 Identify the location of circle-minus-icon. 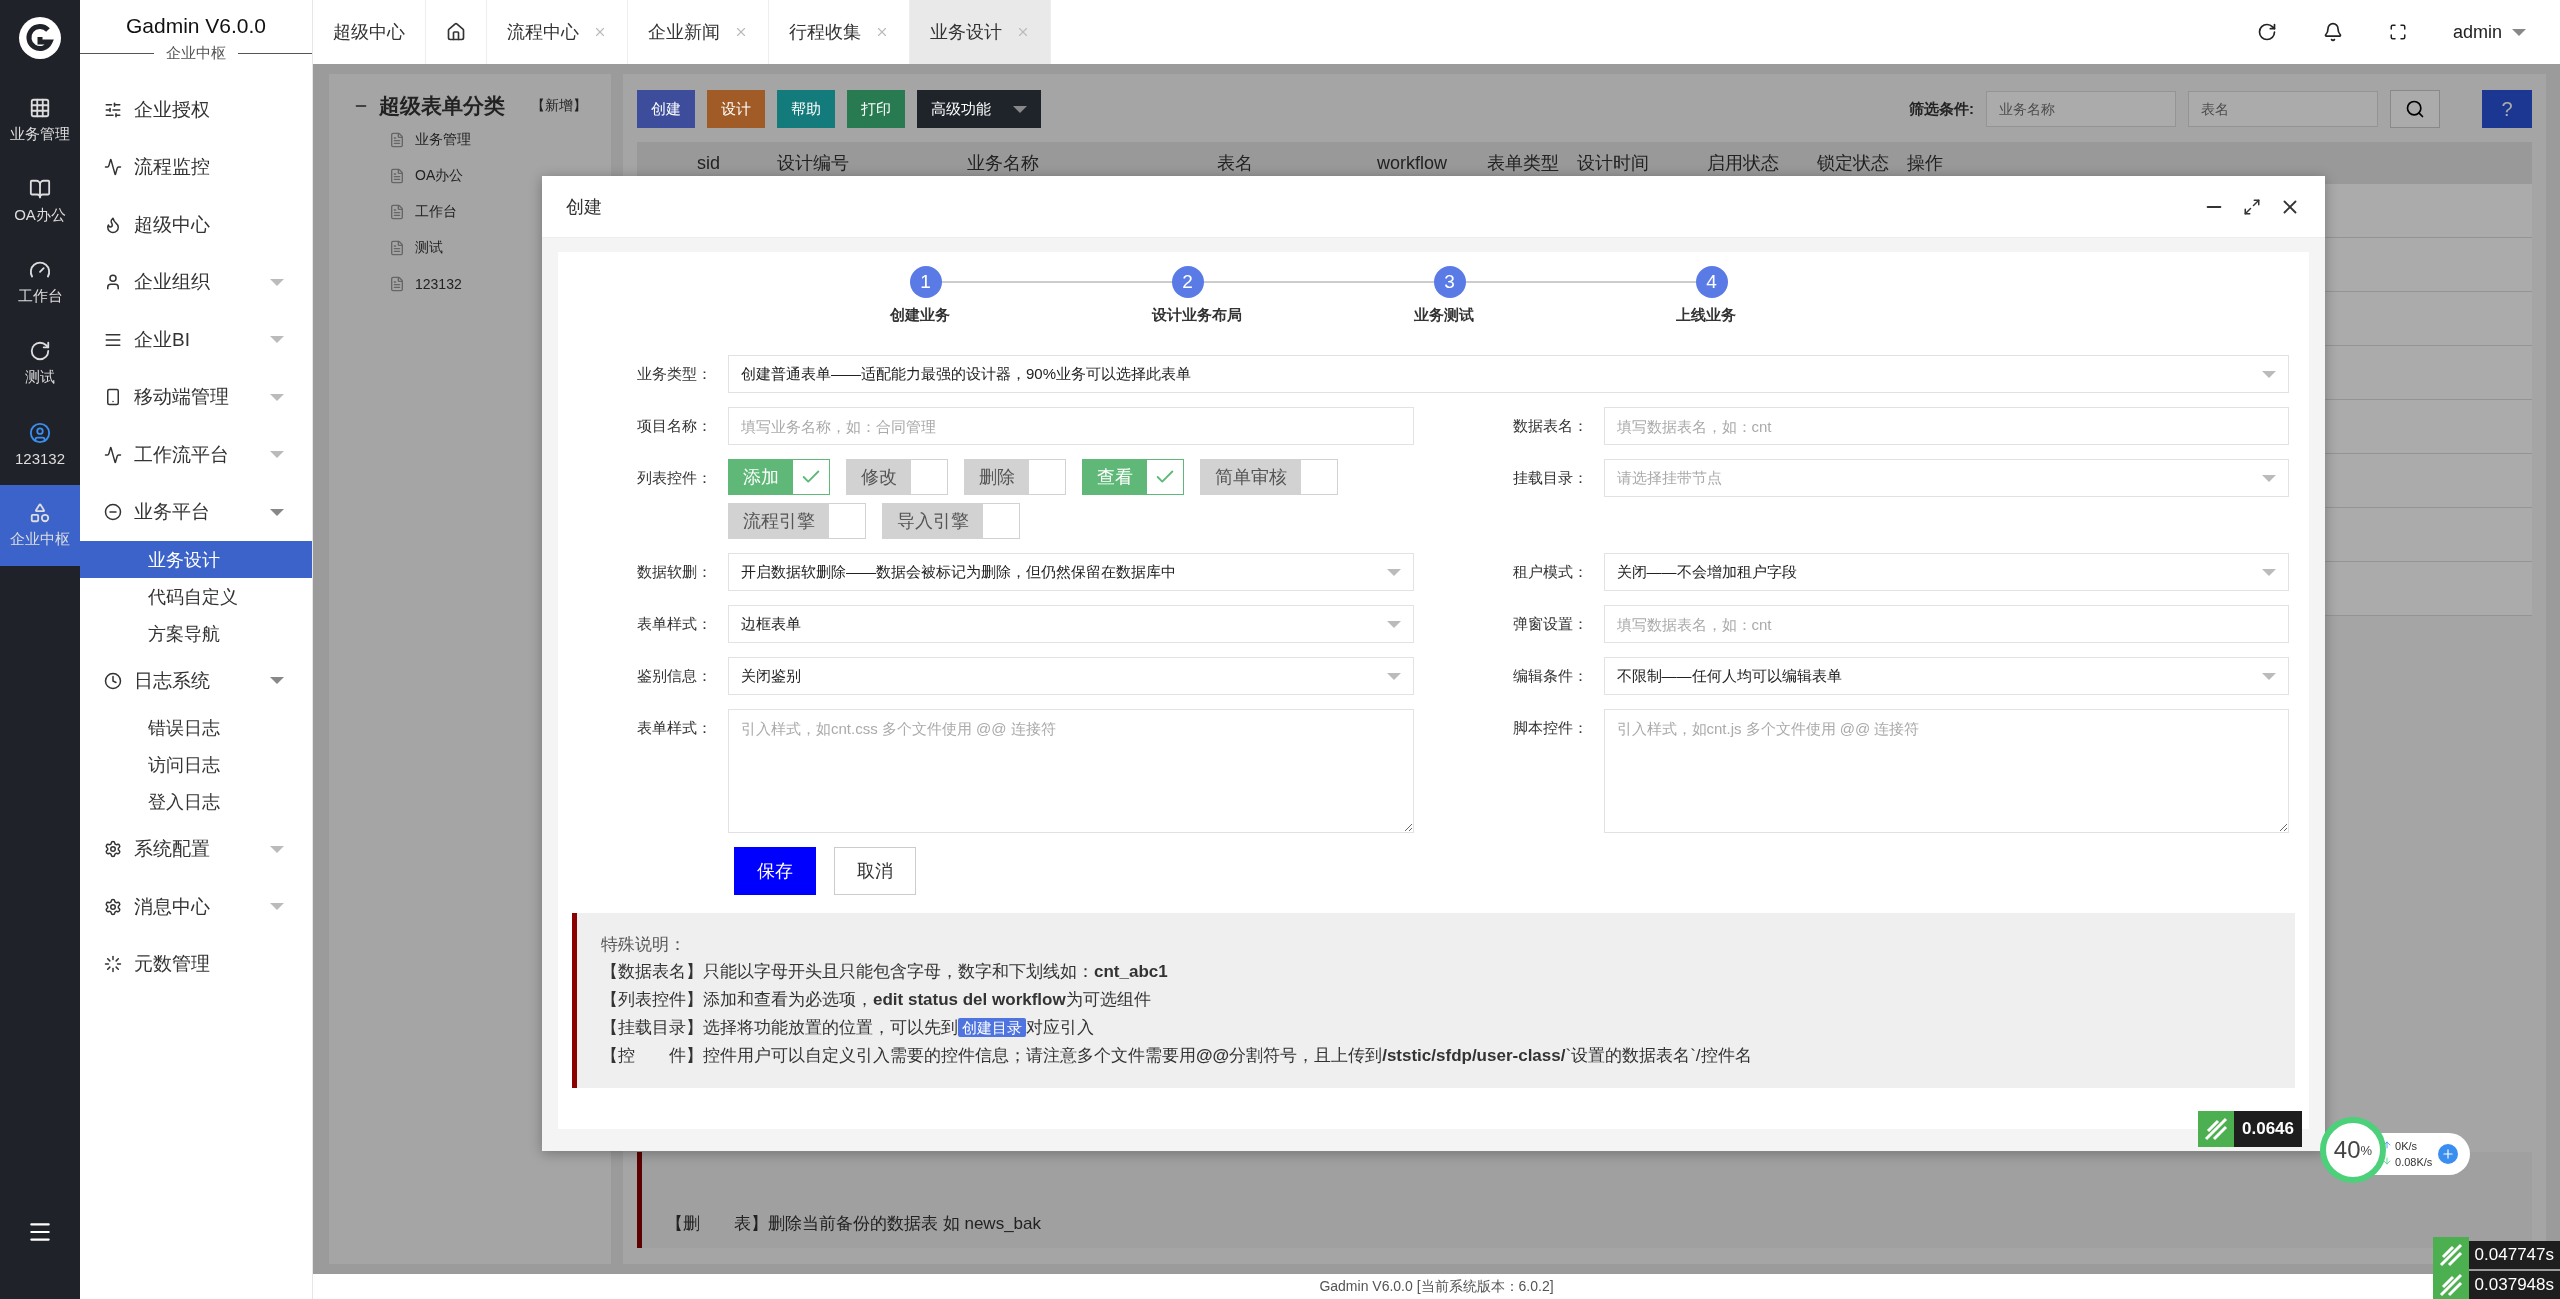
(113, 512).